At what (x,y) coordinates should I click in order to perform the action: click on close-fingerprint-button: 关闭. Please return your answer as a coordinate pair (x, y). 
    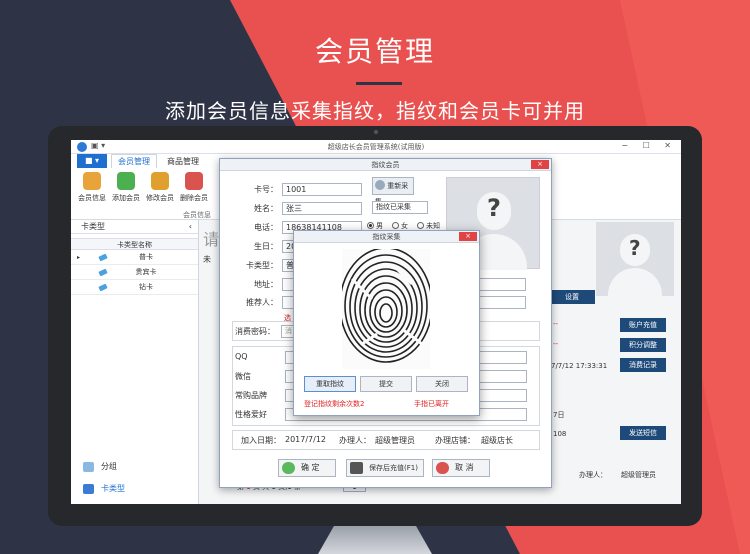
    Looking at the image, I should click on (442, 384).